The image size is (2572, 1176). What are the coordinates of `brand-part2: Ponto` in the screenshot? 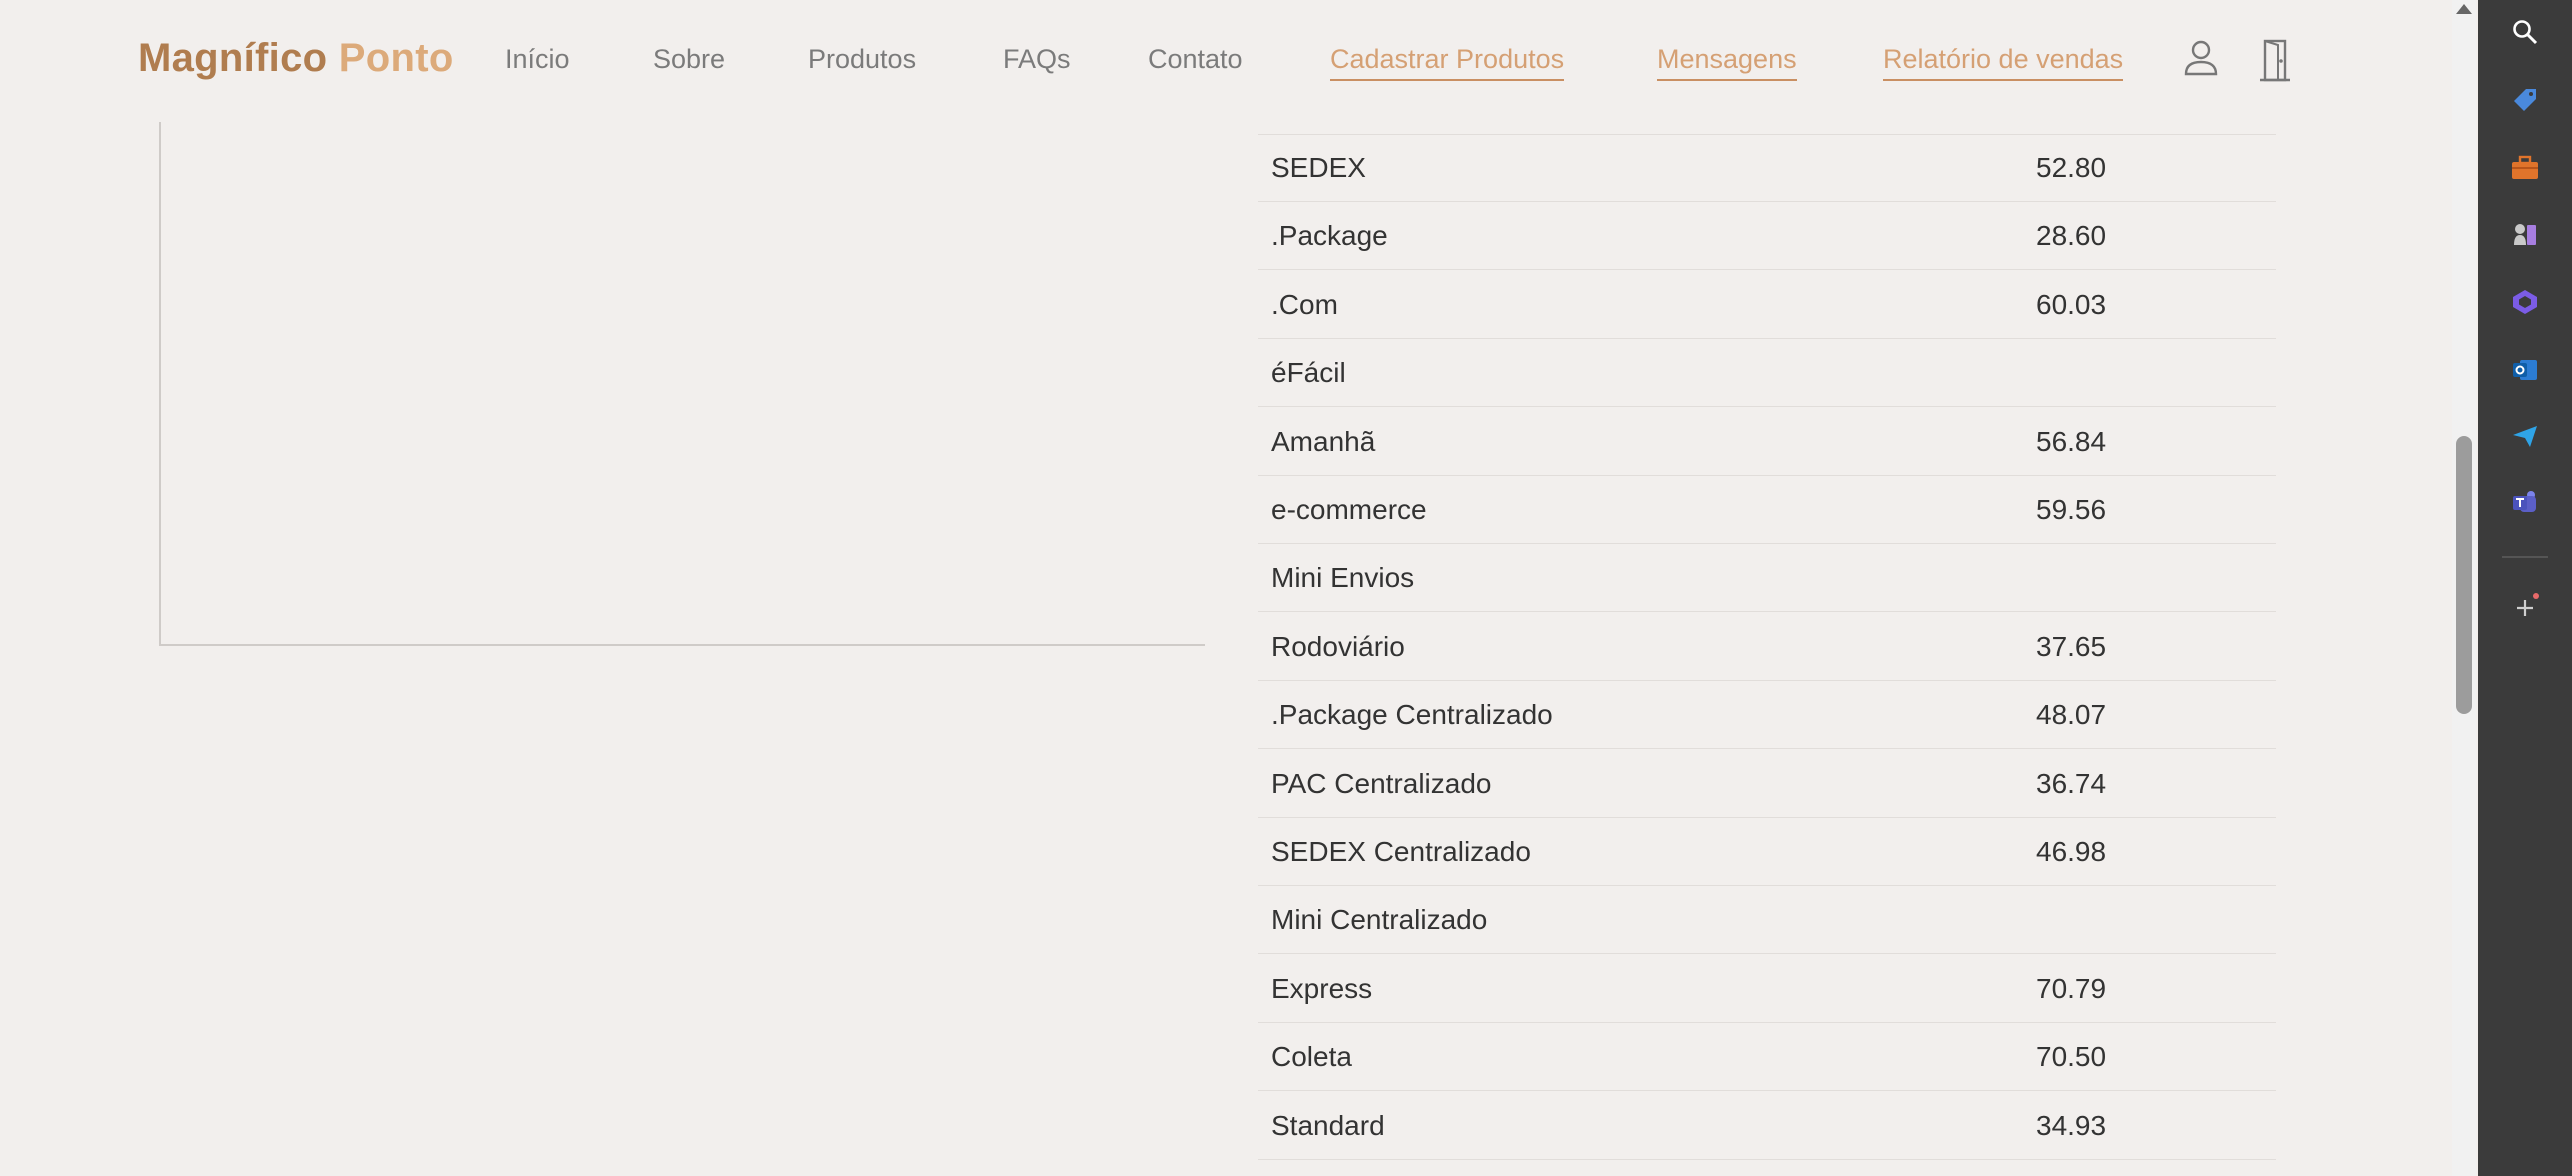 It's located at (396, 58).